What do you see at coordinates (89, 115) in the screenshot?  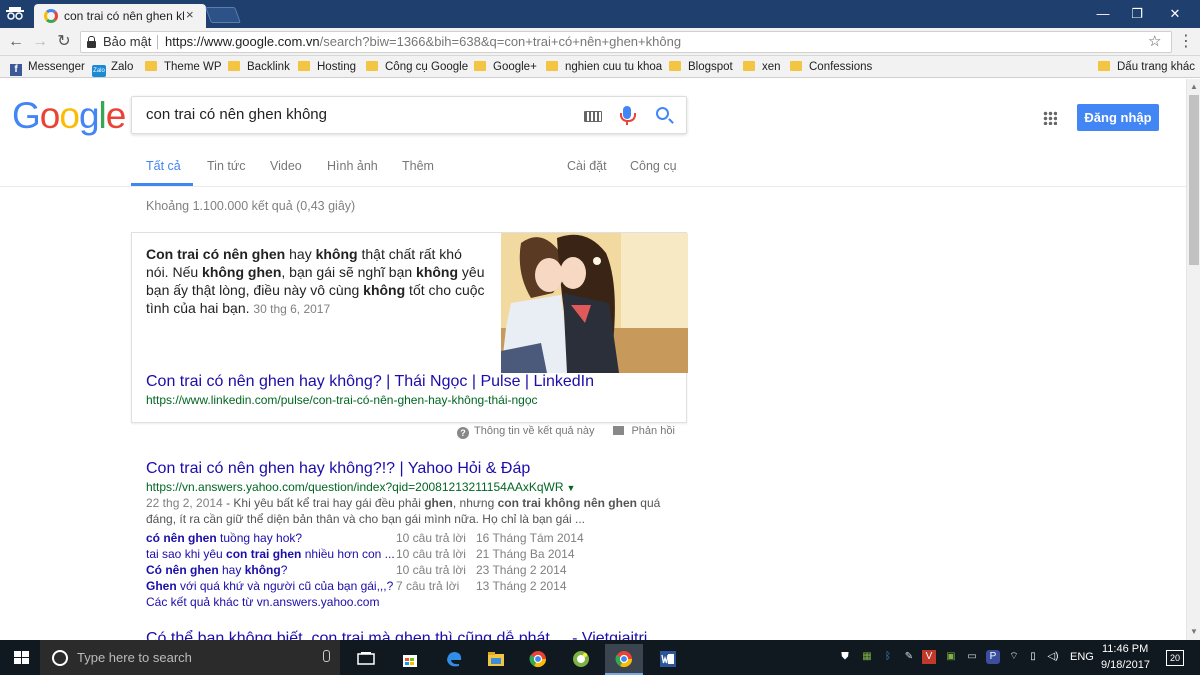 I see `logo-letter: g` at bounding box center [89, 115].